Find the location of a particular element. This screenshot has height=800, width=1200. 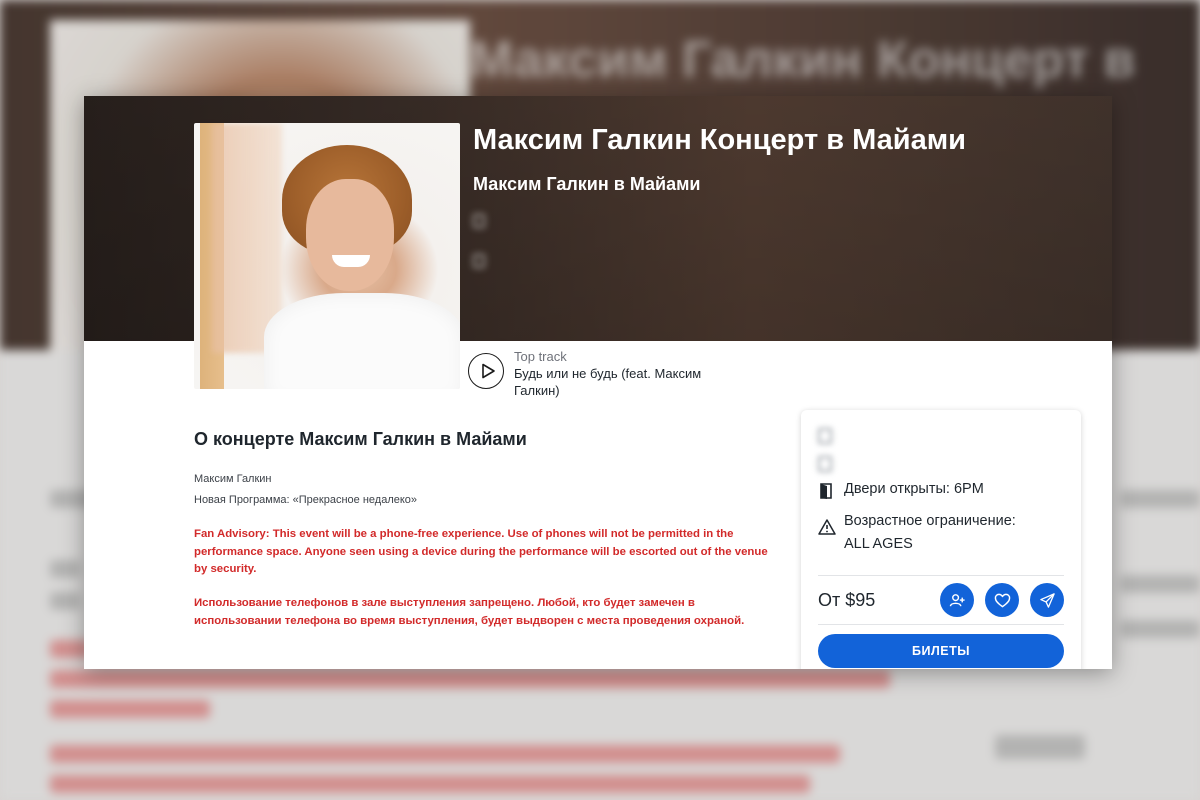

doors-open-text: Двери открыты: 6PM is located at coordinates (914, 489).